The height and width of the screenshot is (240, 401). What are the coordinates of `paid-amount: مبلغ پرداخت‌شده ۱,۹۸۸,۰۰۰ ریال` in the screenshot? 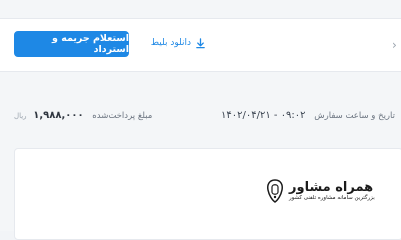 It's located at (83, 115).